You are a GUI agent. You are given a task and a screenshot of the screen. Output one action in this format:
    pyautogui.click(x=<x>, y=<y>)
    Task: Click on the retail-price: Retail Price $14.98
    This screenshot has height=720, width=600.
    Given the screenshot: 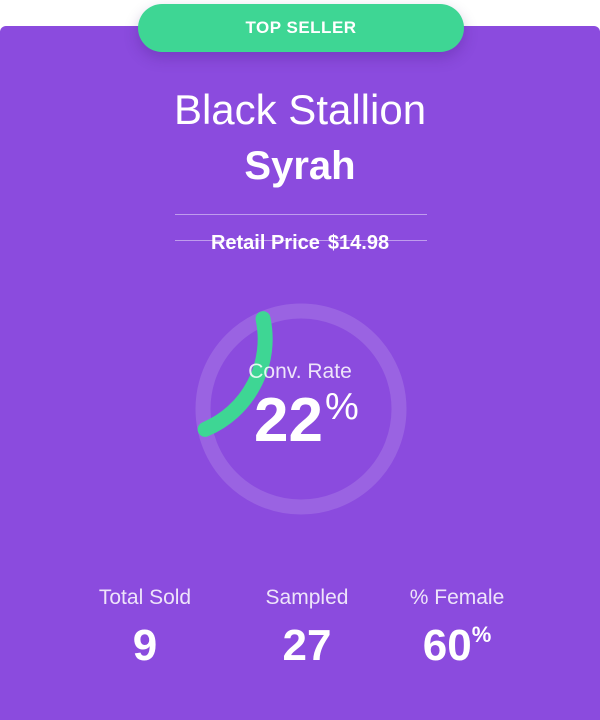 What is the action you would take?
    pyautogui.click(x=300, y=243)
    